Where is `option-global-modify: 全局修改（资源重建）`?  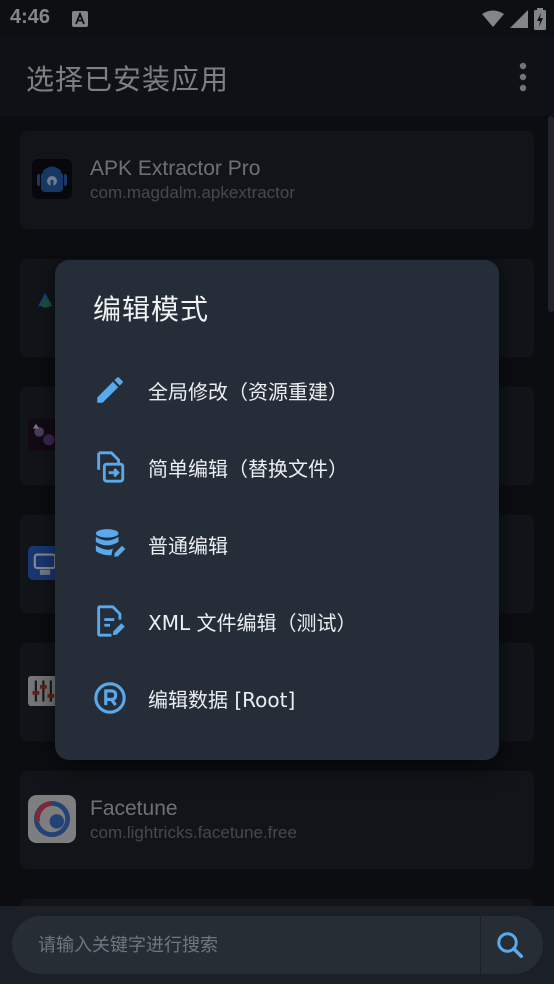 option-global-modify: 全局修改（资源重建） is located at coordinates (277, 390).